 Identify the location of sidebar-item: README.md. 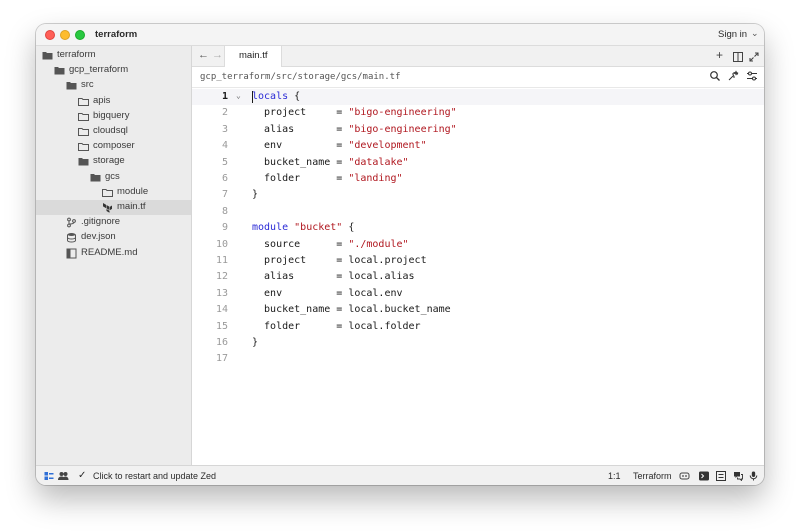
(113, 253).